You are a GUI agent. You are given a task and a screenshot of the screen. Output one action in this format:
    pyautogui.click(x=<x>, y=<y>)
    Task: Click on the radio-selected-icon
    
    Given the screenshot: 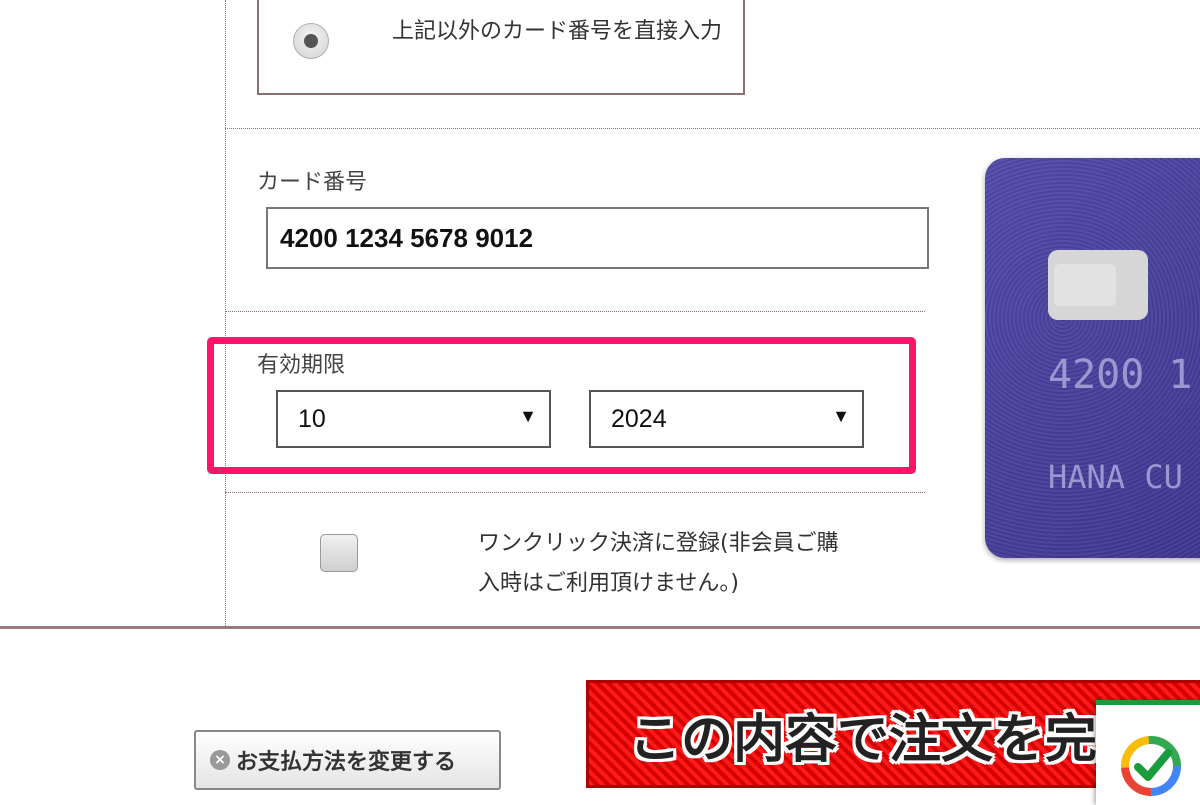 What is the action you would take?
    pyautogui.click(x=311, y=41)
    